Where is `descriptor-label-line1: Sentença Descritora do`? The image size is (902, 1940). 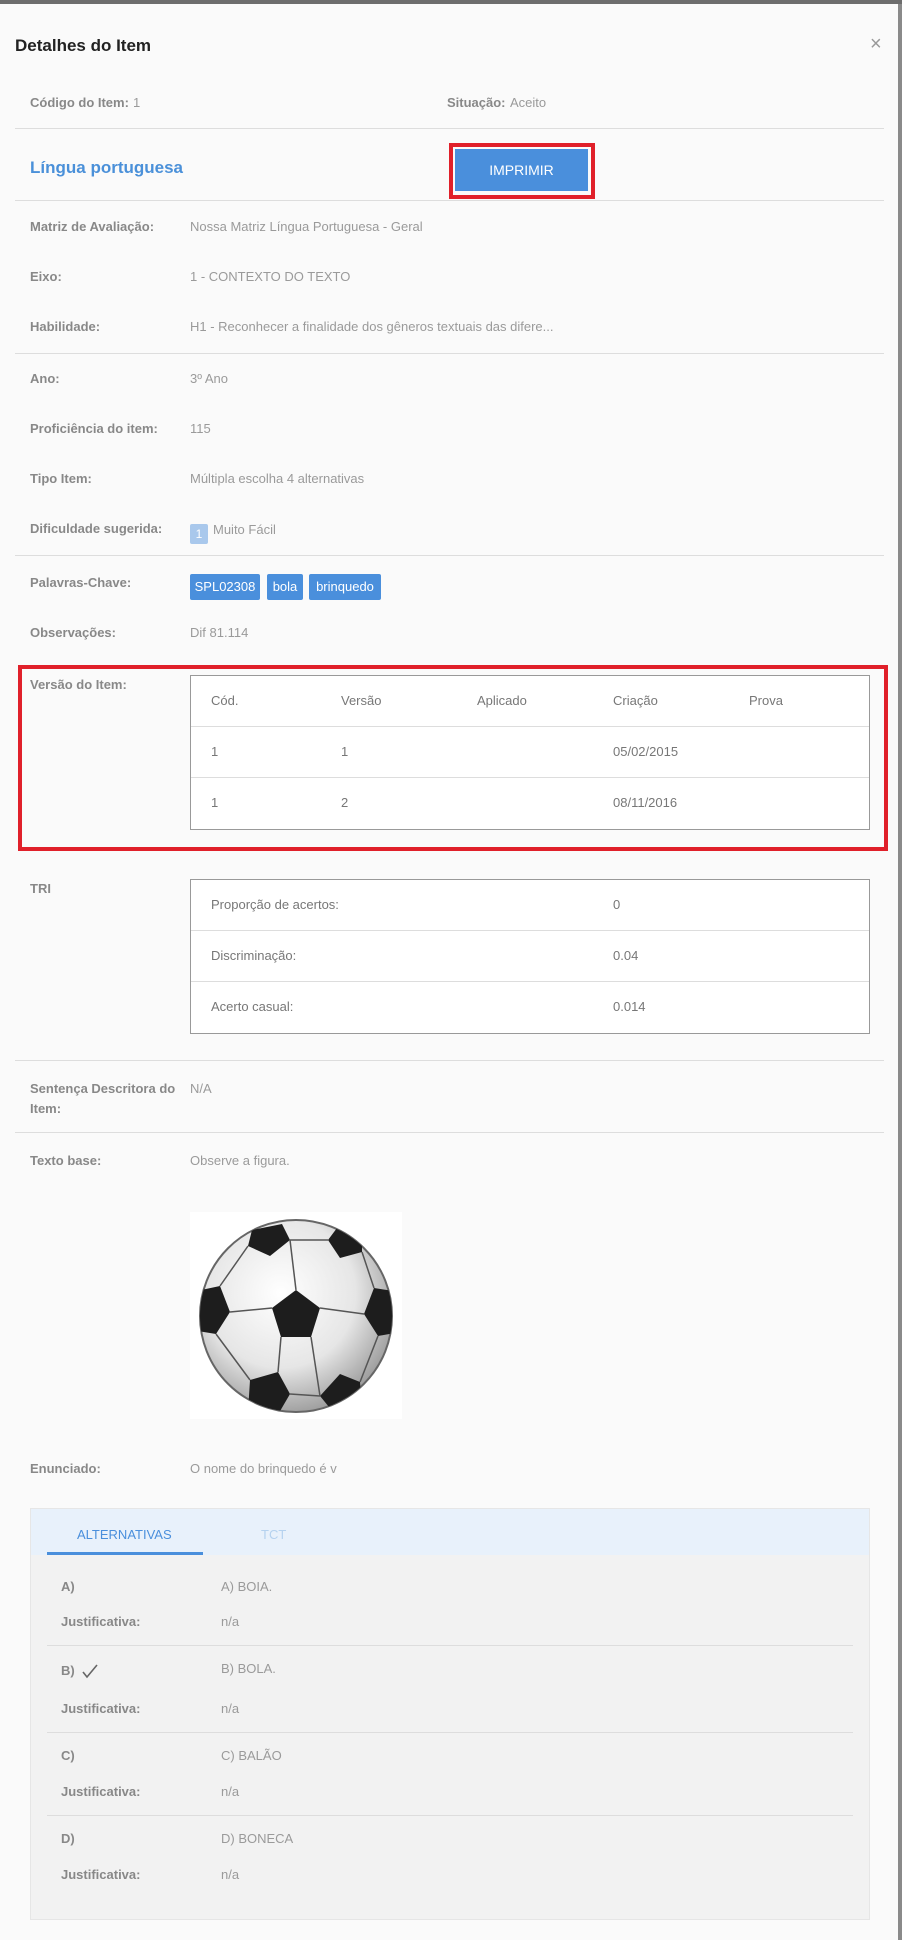
descriptor-label-line1: Sentença Descritora do is located at coordinates (103, 1088).